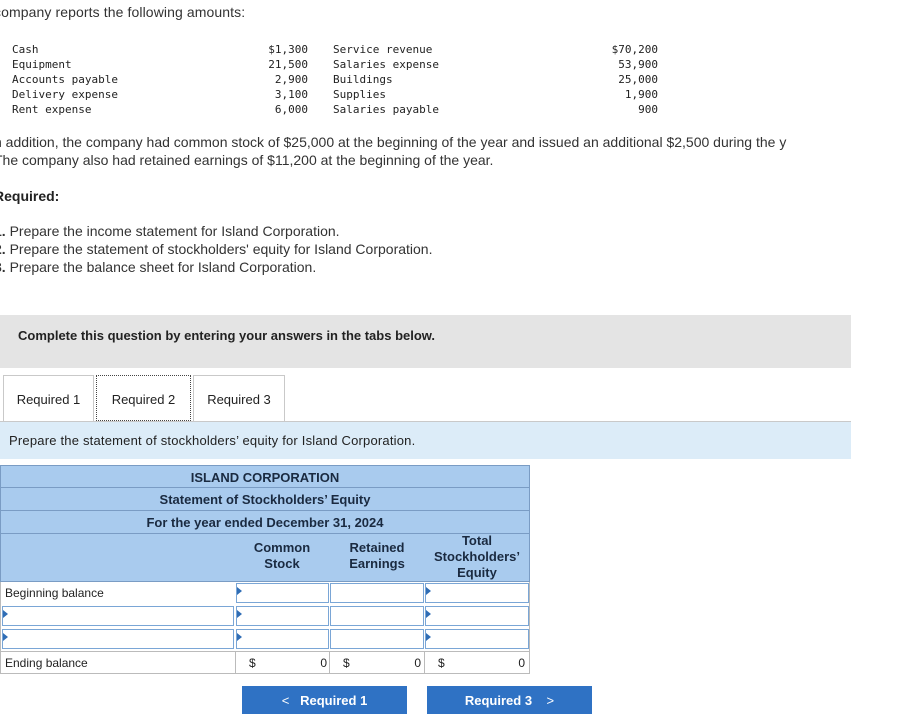 Image resolution: width=902 pixels, height=716 pixels. I want to click on accounts-right-amounts: $70,200 53,900 25,000 1,900 900, so click(619, 79).